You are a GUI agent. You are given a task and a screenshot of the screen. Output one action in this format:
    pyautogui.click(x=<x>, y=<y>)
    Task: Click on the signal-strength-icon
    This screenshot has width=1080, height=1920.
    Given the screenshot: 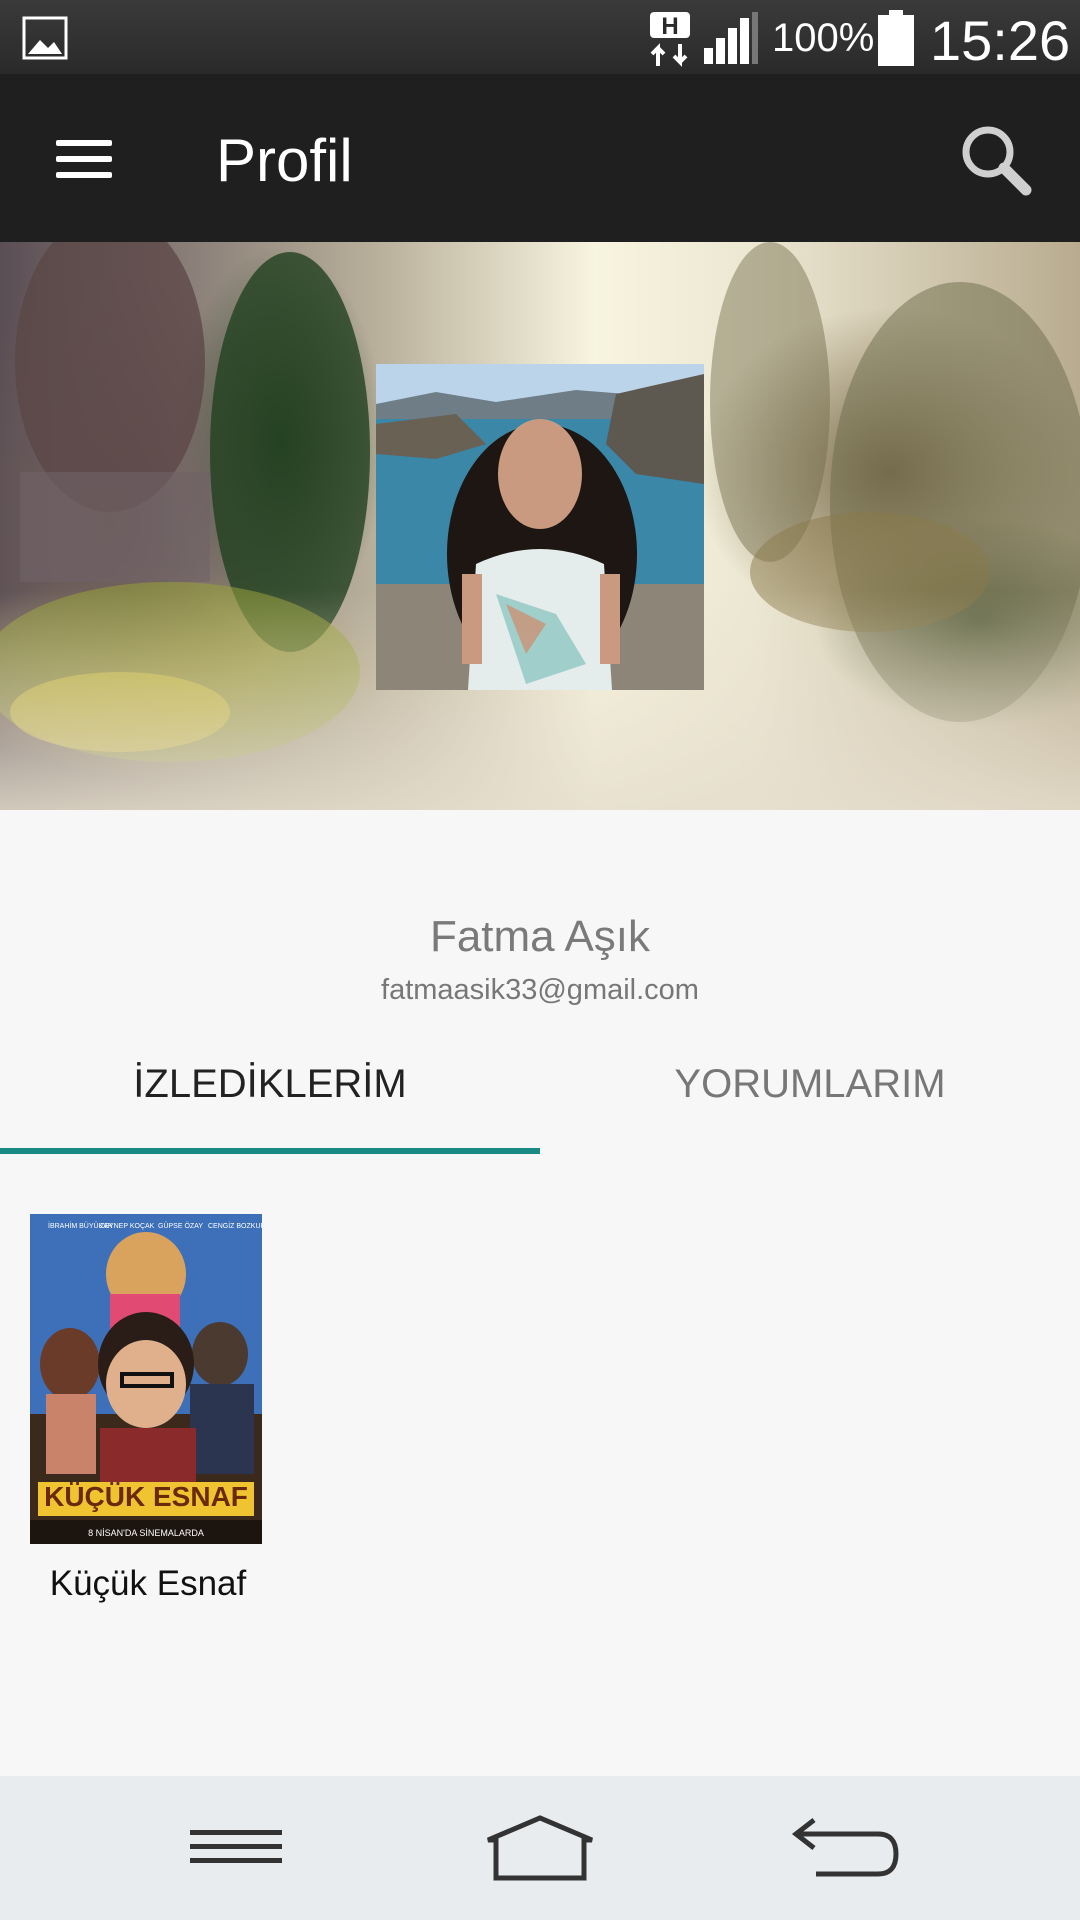 What is the action you would take?
    pyautogui.click(x=731, y=38)
    